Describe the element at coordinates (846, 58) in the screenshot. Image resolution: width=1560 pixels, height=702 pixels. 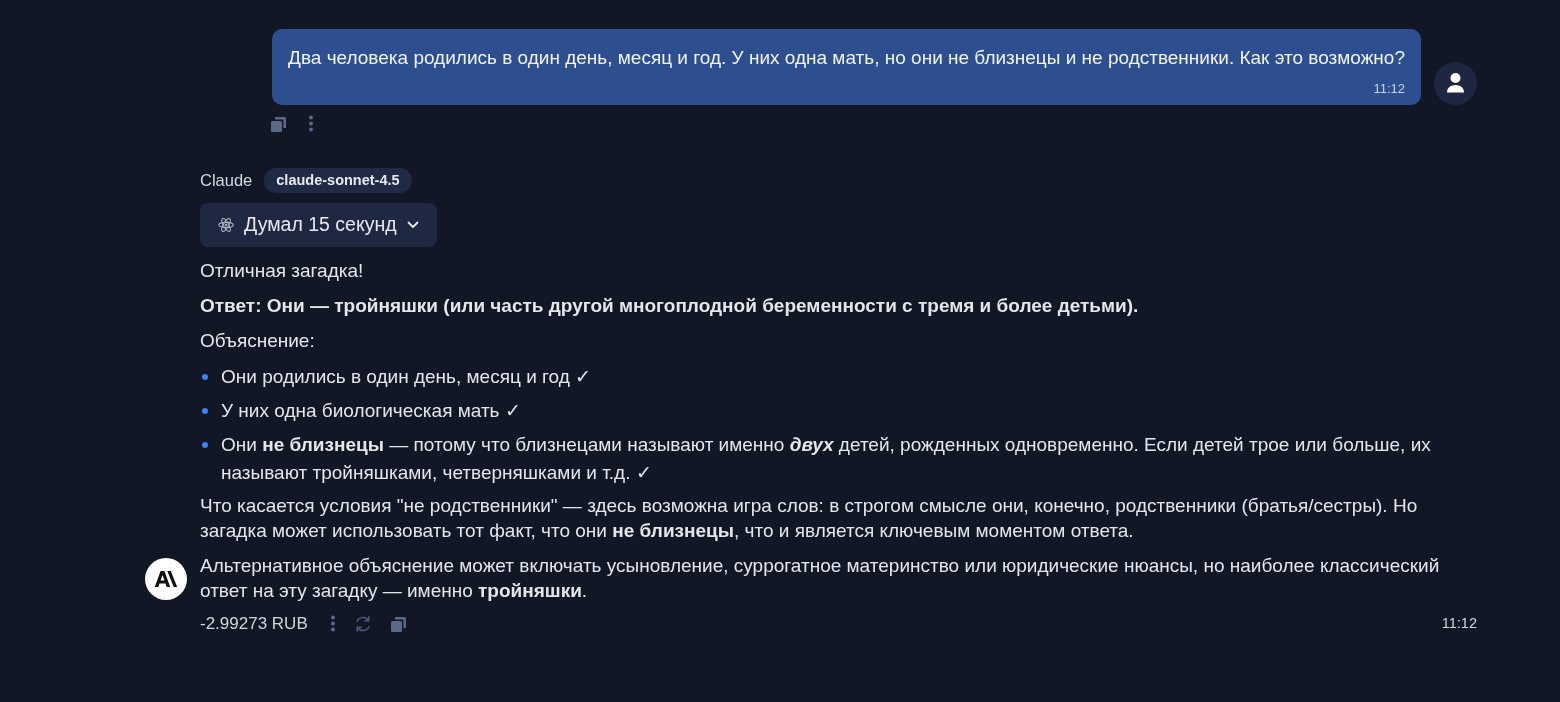
I see `message-text: Два человека родились в один день, месяц и год. У них одна мать, но они не близнецы и не родственники. Как это возможно?` at that location.